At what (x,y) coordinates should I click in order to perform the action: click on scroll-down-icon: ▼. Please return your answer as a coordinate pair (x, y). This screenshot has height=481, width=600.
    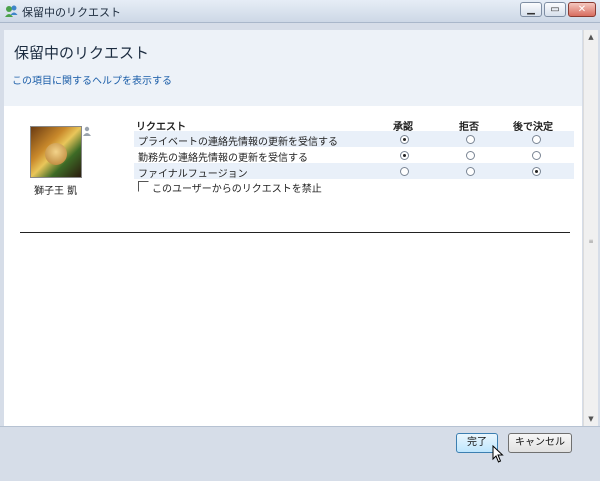
    Looking at the image, I should click on (591, 419).